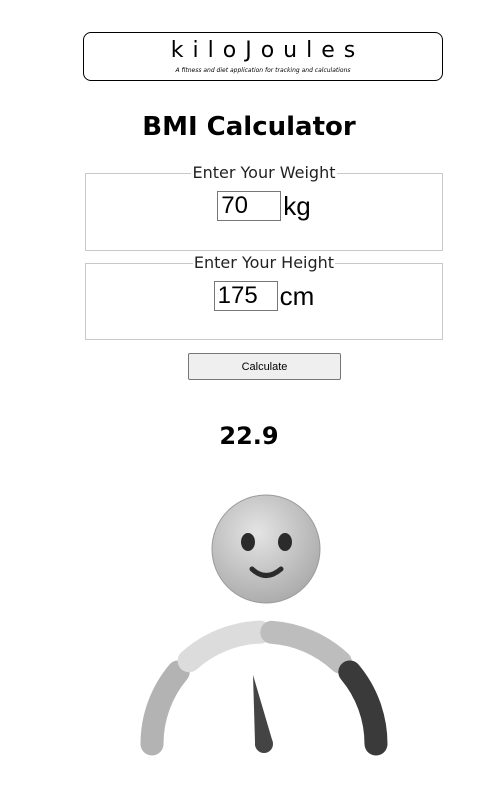 The height and width of the screenshot is (787, 498). I want to click on weight-input, so click(249, 206).